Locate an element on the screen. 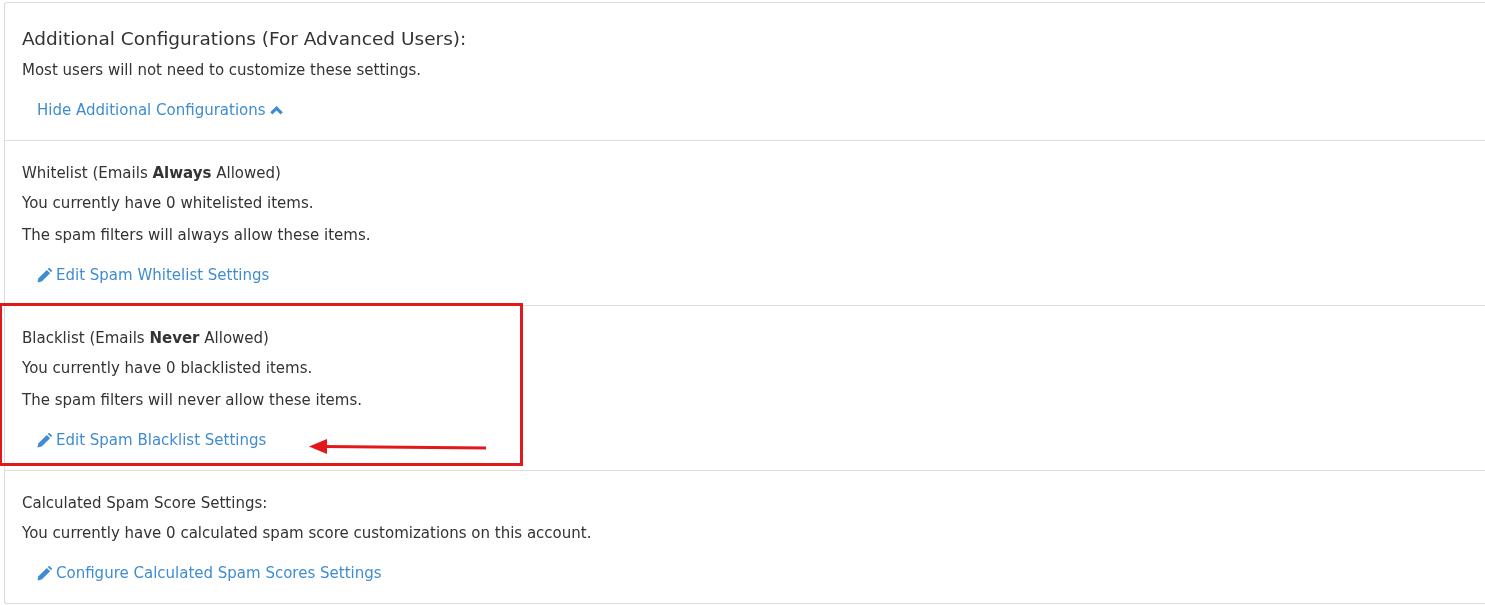 The width and height of the screenshot is (1485, 605). edit-link: Edit Spam Blacklist Settings is located at coordinates (152, 440).